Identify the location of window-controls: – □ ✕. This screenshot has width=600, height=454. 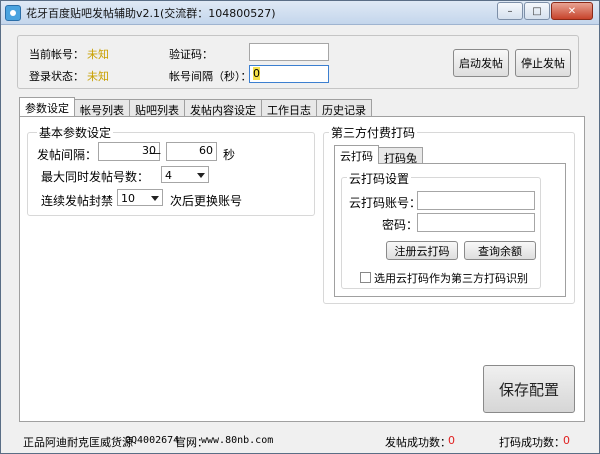
(544, 11).